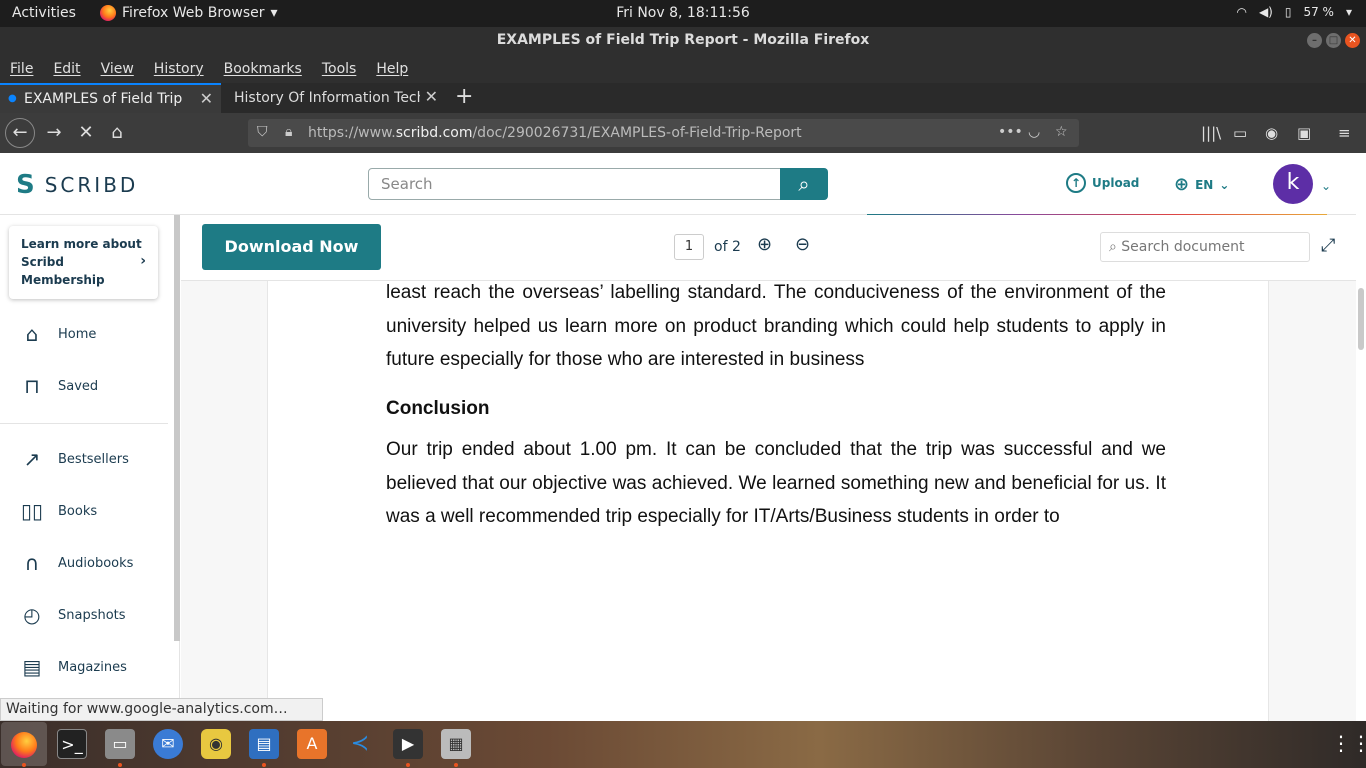 The image size is (1366, 768). I want to click on globe-icon: ⊕, so click(1182, 184).